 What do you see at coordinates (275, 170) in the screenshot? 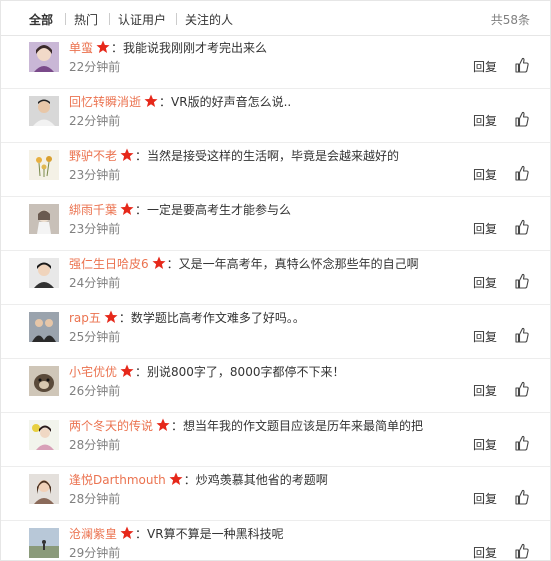
I see `comment-item: 野驴不老 ：当然是接受这样的生活啊，毕竟是会越来越好的 23分钟前 回复` at bounding box center [275, 170].